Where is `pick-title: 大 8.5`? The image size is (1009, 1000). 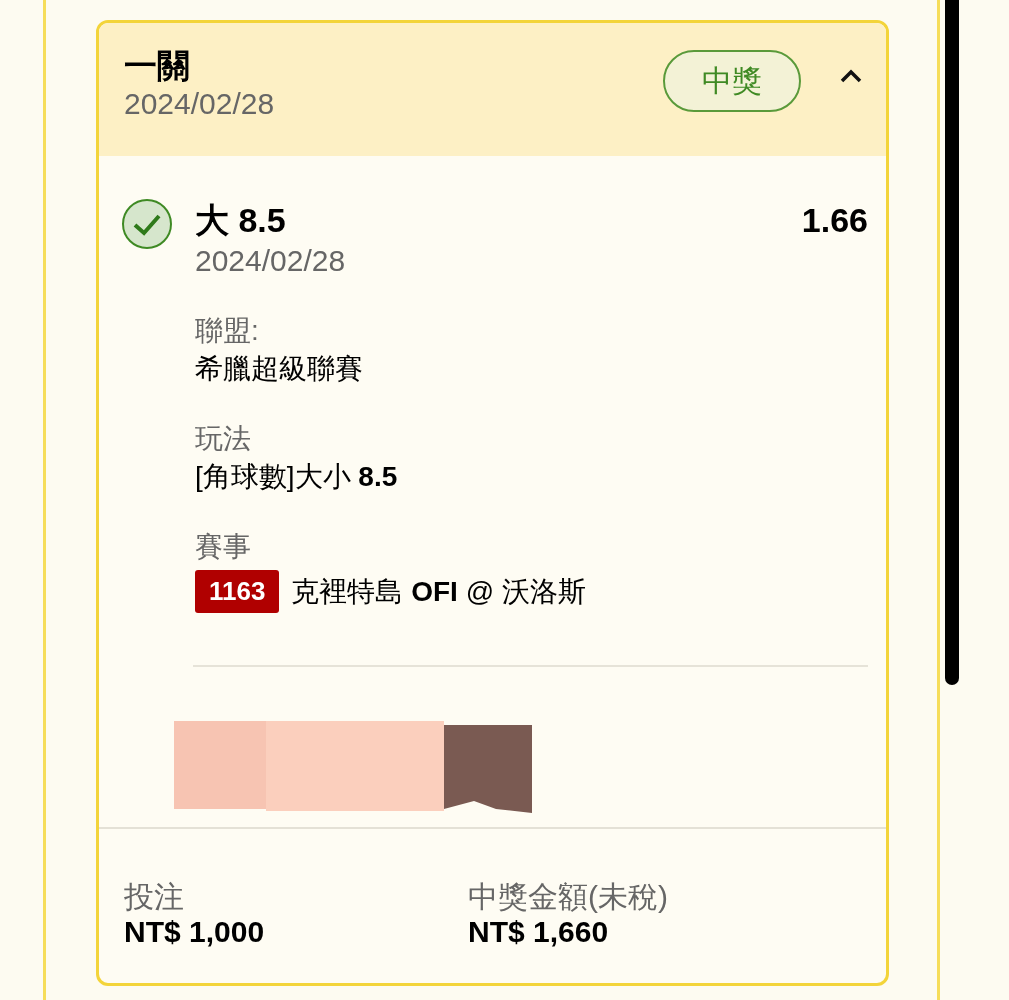 pick-title: 大 8.5 is located at coordinates (241, 220).